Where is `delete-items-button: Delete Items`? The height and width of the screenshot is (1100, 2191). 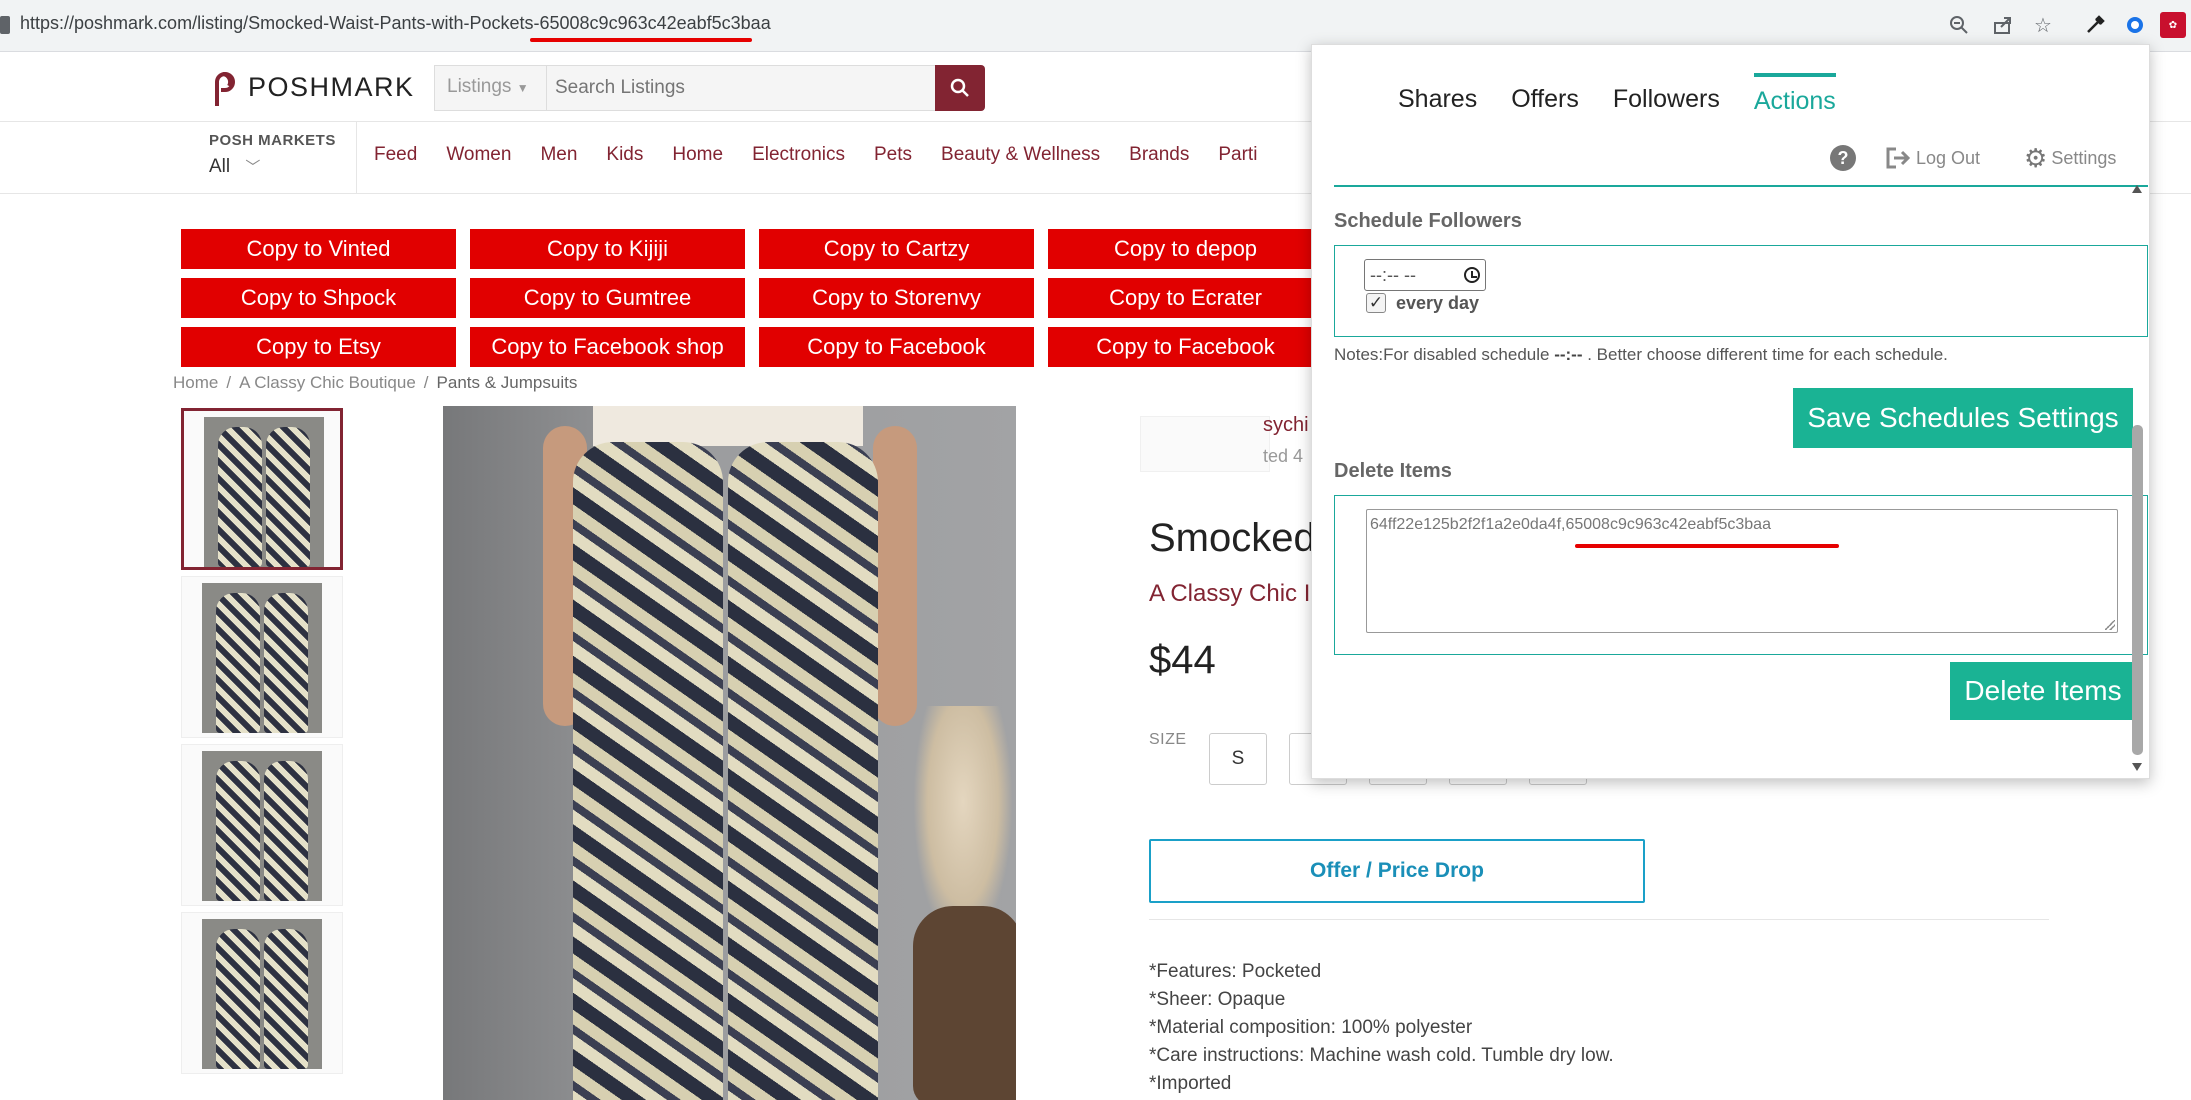
delete-items-button: Delete Items is located at coordinates (2043, 691).